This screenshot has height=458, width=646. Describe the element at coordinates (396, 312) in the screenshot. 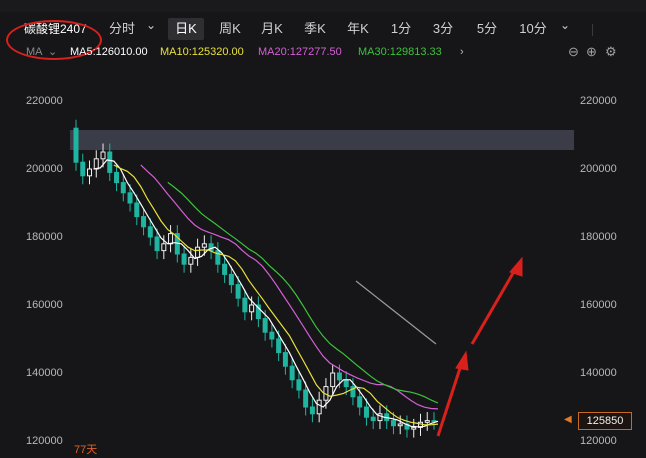

I see `reference-trend-line` at that location.